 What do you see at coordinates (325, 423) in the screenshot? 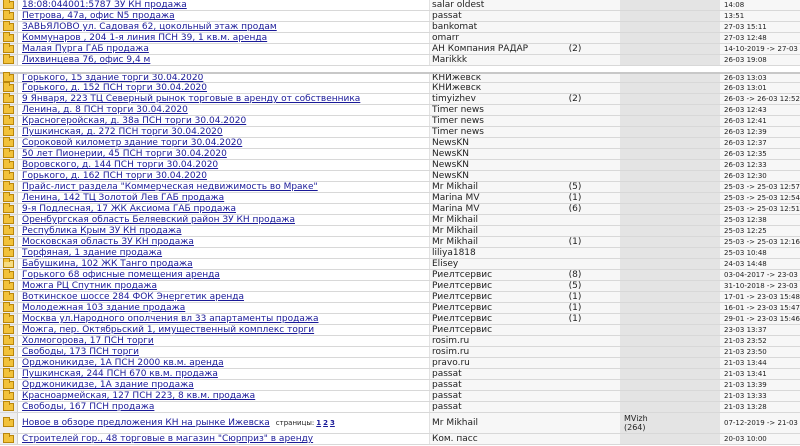
I see `page-link: 2` at bounding box center [325, 423].